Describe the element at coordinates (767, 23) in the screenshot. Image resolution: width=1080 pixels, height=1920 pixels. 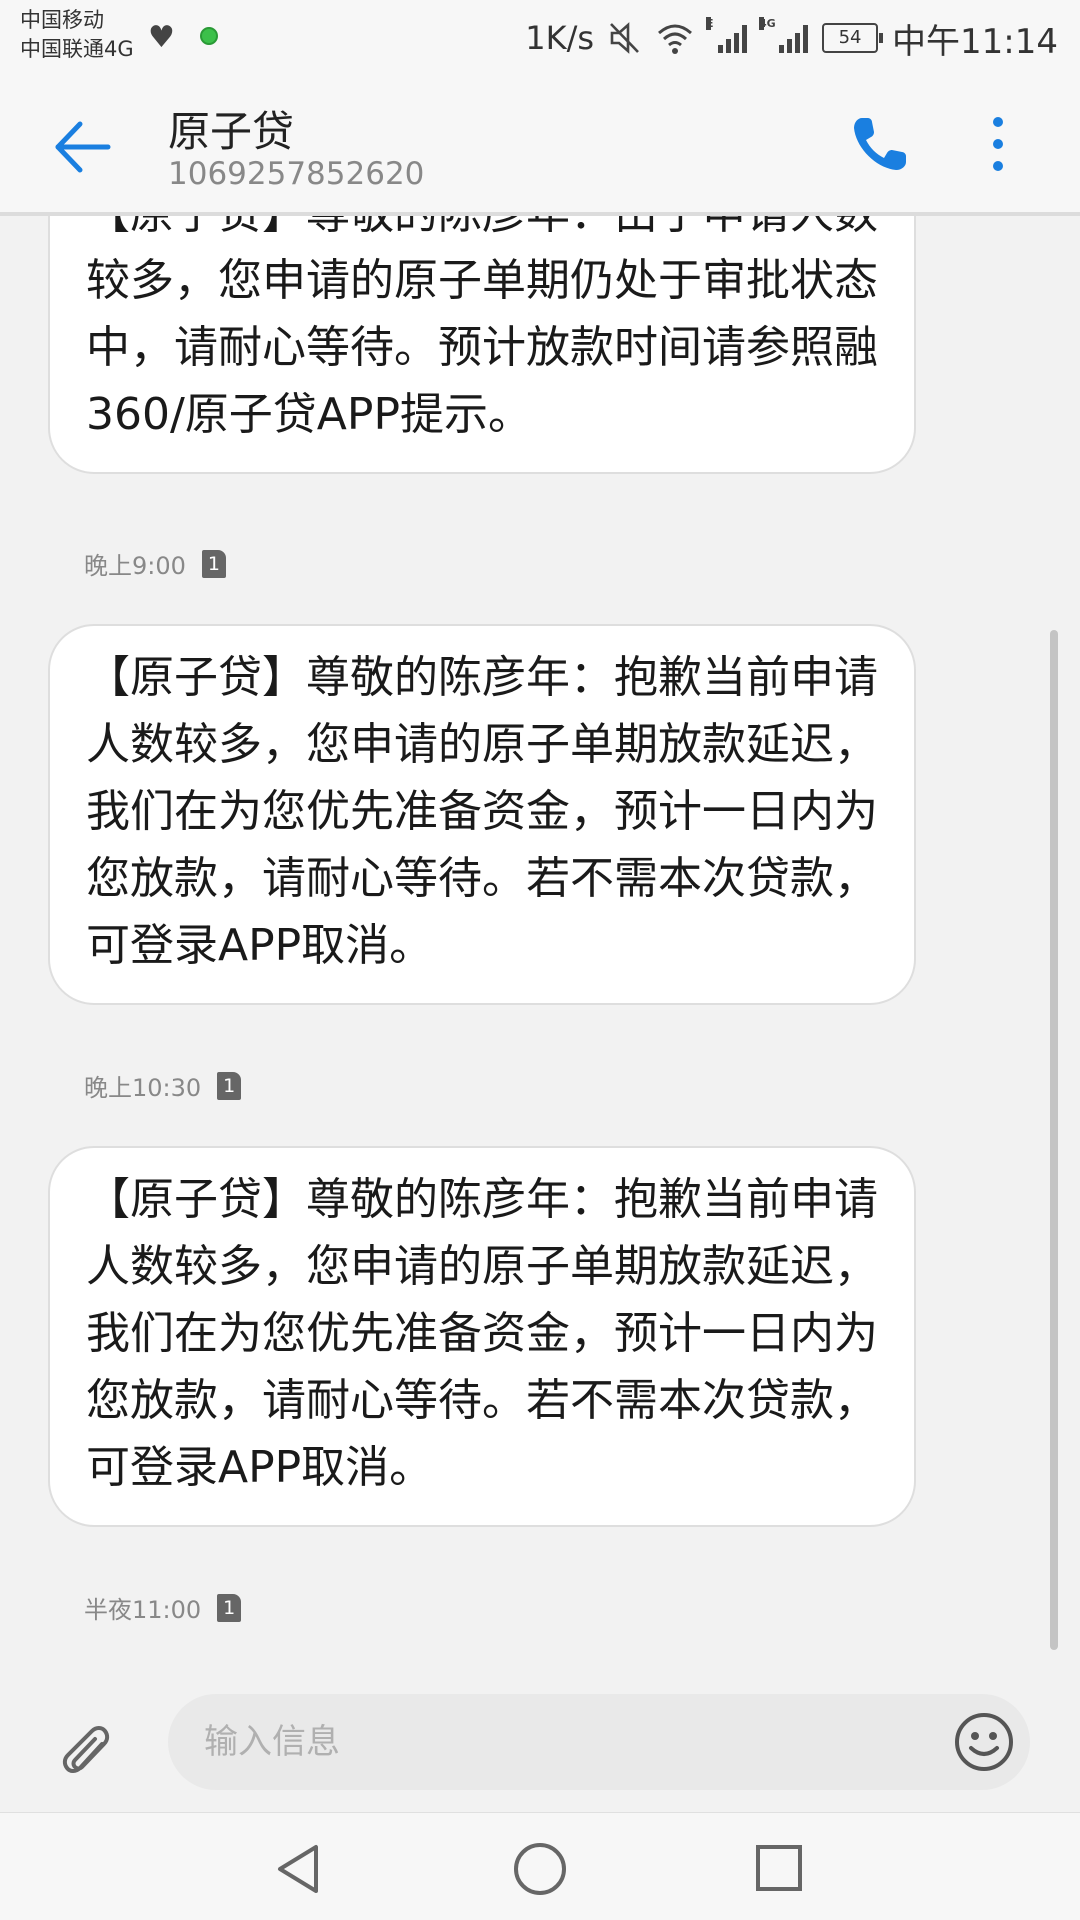
I see `signal-2-label: 4G` at that location.